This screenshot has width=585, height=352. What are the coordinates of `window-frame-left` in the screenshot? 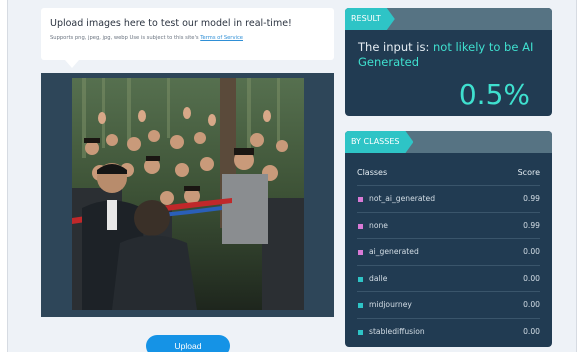 It's located at (4, 176).